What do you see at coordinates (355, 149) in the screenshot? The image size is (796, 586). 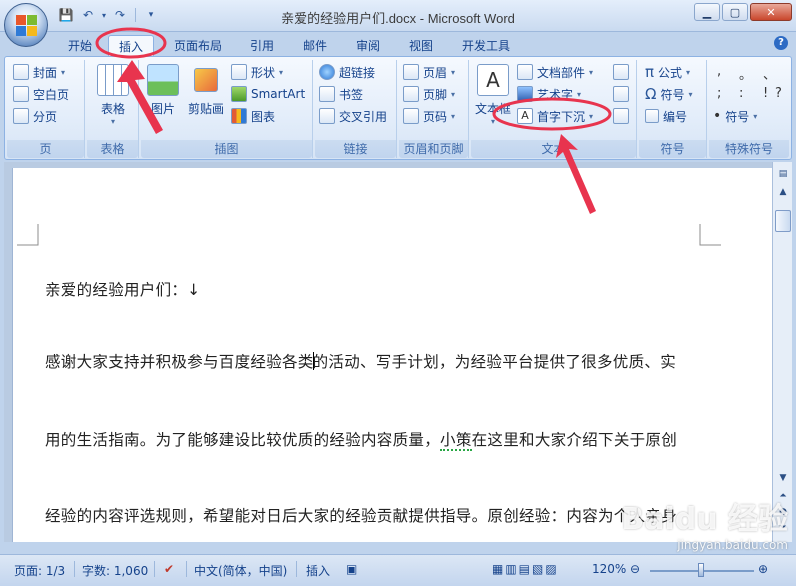 I see `group-label-links: 链接` at bounding box center [355, 149].